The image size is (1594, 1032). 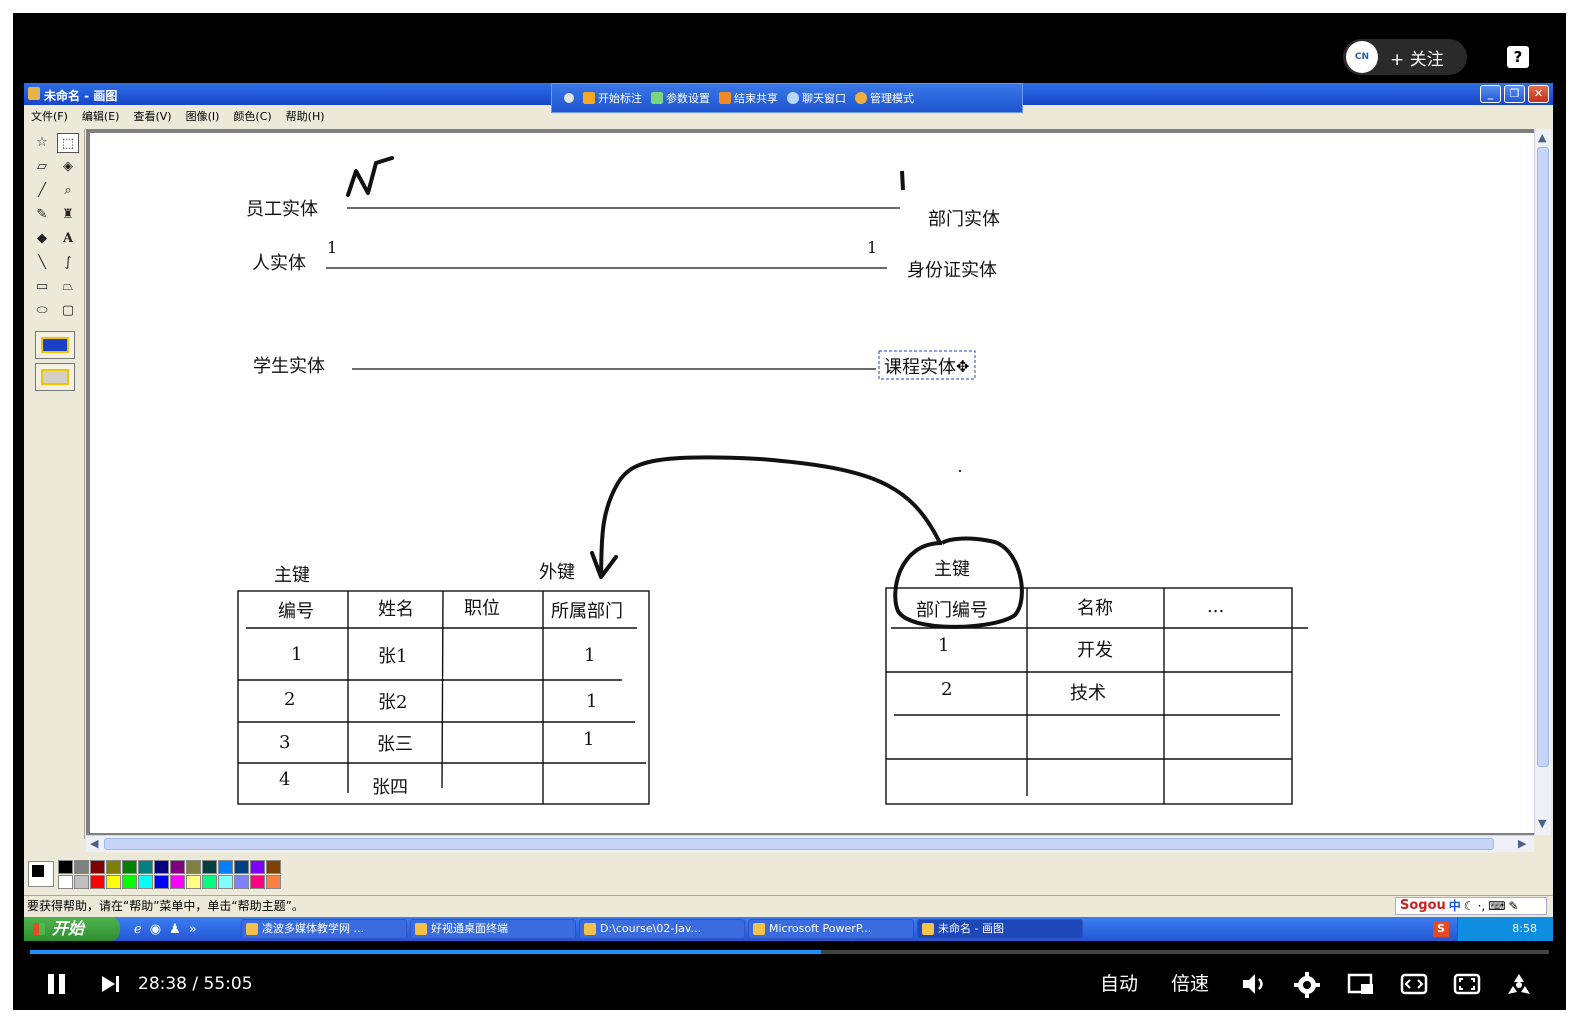 What do you see at coordinates (111, 984) in the screenshot?
I see `next-icon` at bounding box center [111, 984].